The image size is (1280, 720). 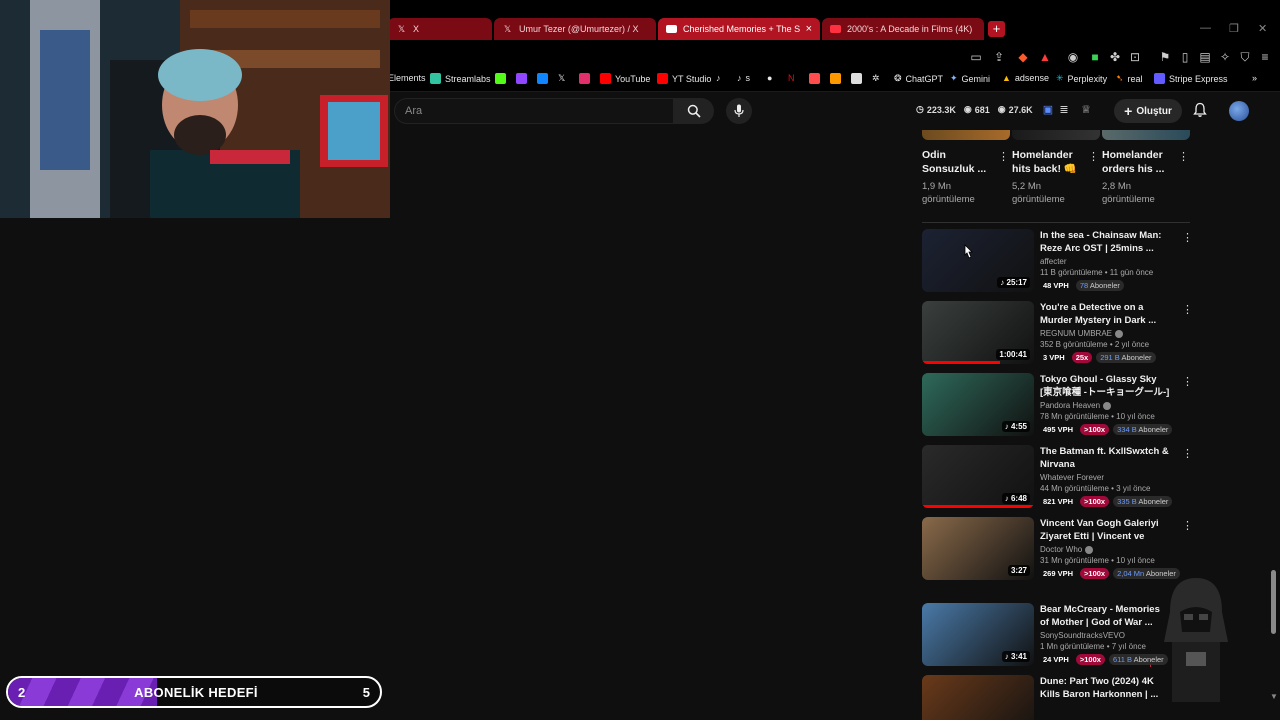 What do you see at coordinates (978, 332) in the screenshot?
I see `video-thumbnail: 1:00:41` at bounding box center [978, 332].